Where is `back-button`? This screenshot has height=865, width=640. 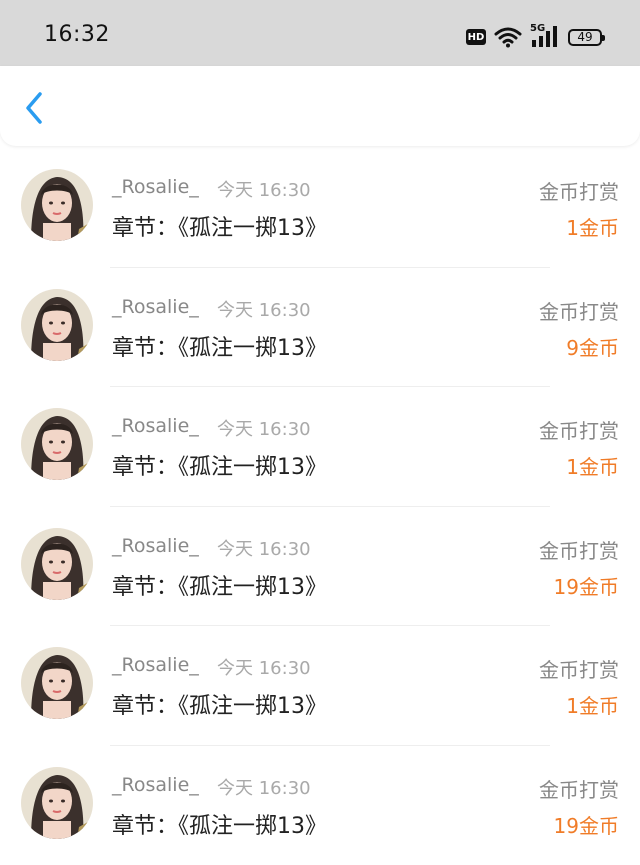
back-button is located at coordinates (35, 108).